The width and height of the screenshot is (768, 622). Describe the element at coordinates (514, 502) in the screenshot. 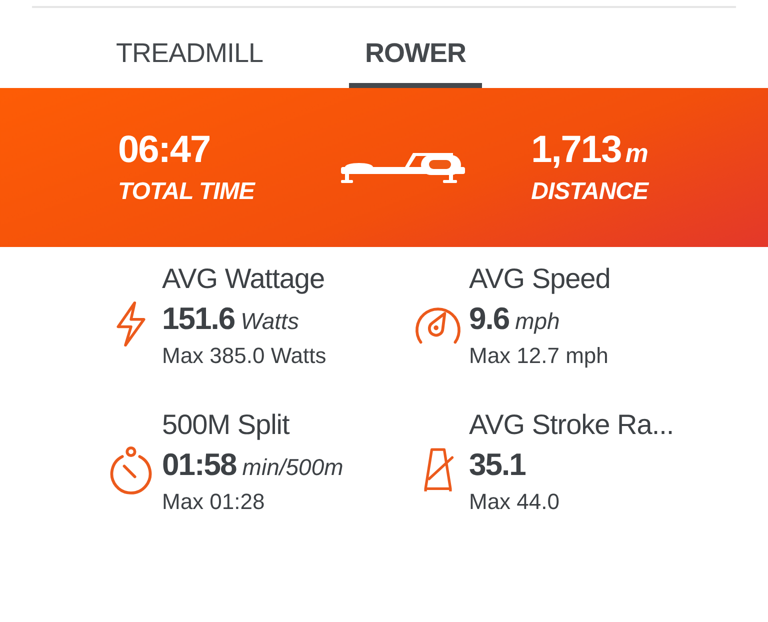

I see `metric-max: Max 44.0` at that location.